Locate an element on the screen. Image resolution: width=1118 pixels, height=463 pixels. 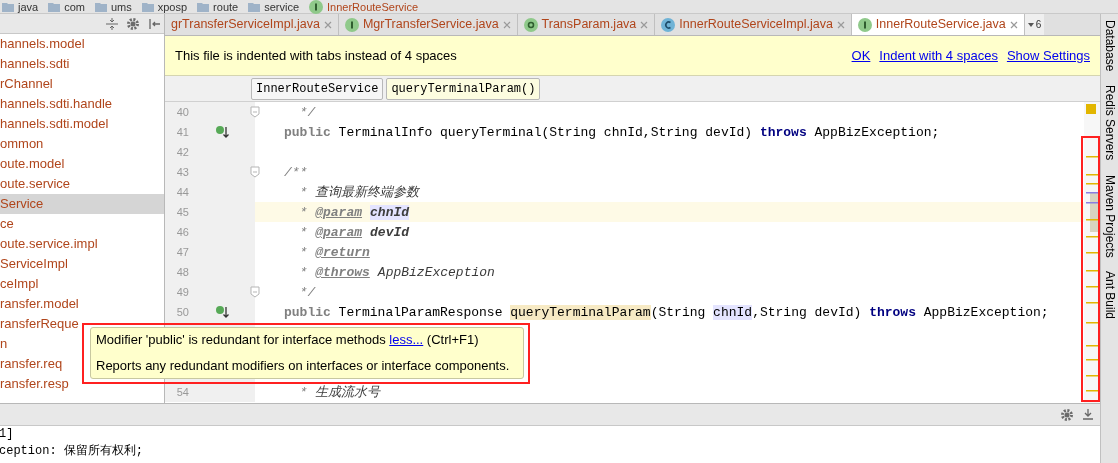
breadcrumb-item: xposp is located at coordinates (172, 6).